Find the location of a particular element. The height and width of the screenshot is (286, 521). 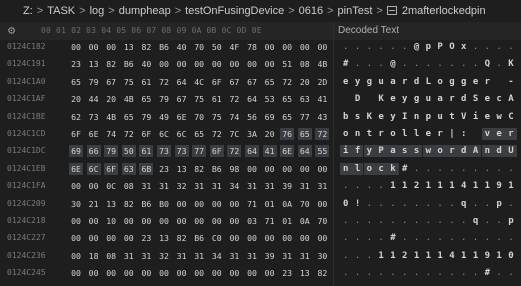

decoded-char: 0 is located at coordinates (511, 256).